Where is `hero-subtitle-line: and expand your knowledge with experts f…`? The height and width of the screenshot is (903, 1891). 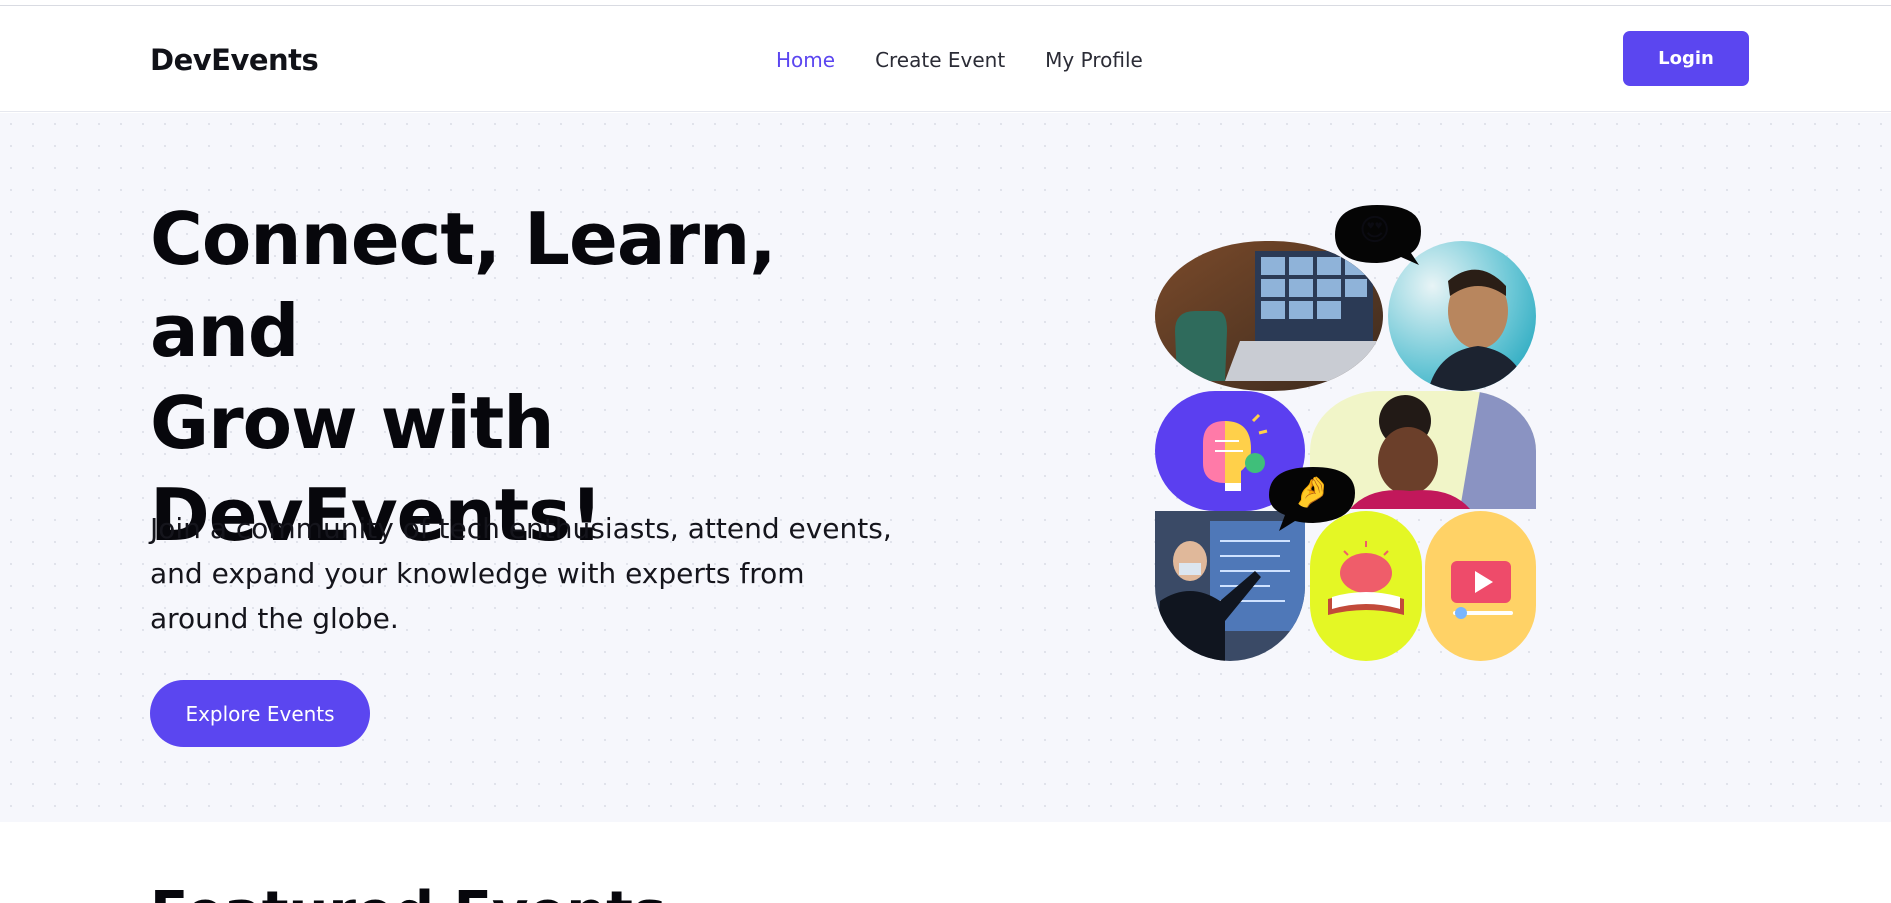 hero-subtitle-line: and expand your knowledge with experts f… is located at coordinates (477, 573).